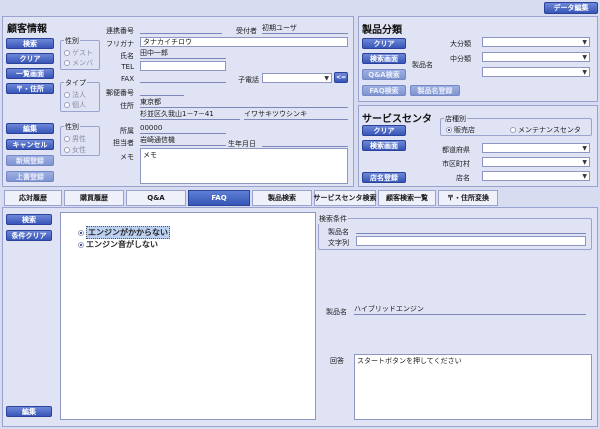  Describe the element at coordinates (183, 54) in the screenshot. I see `name-field: 田中一郎` at that location.